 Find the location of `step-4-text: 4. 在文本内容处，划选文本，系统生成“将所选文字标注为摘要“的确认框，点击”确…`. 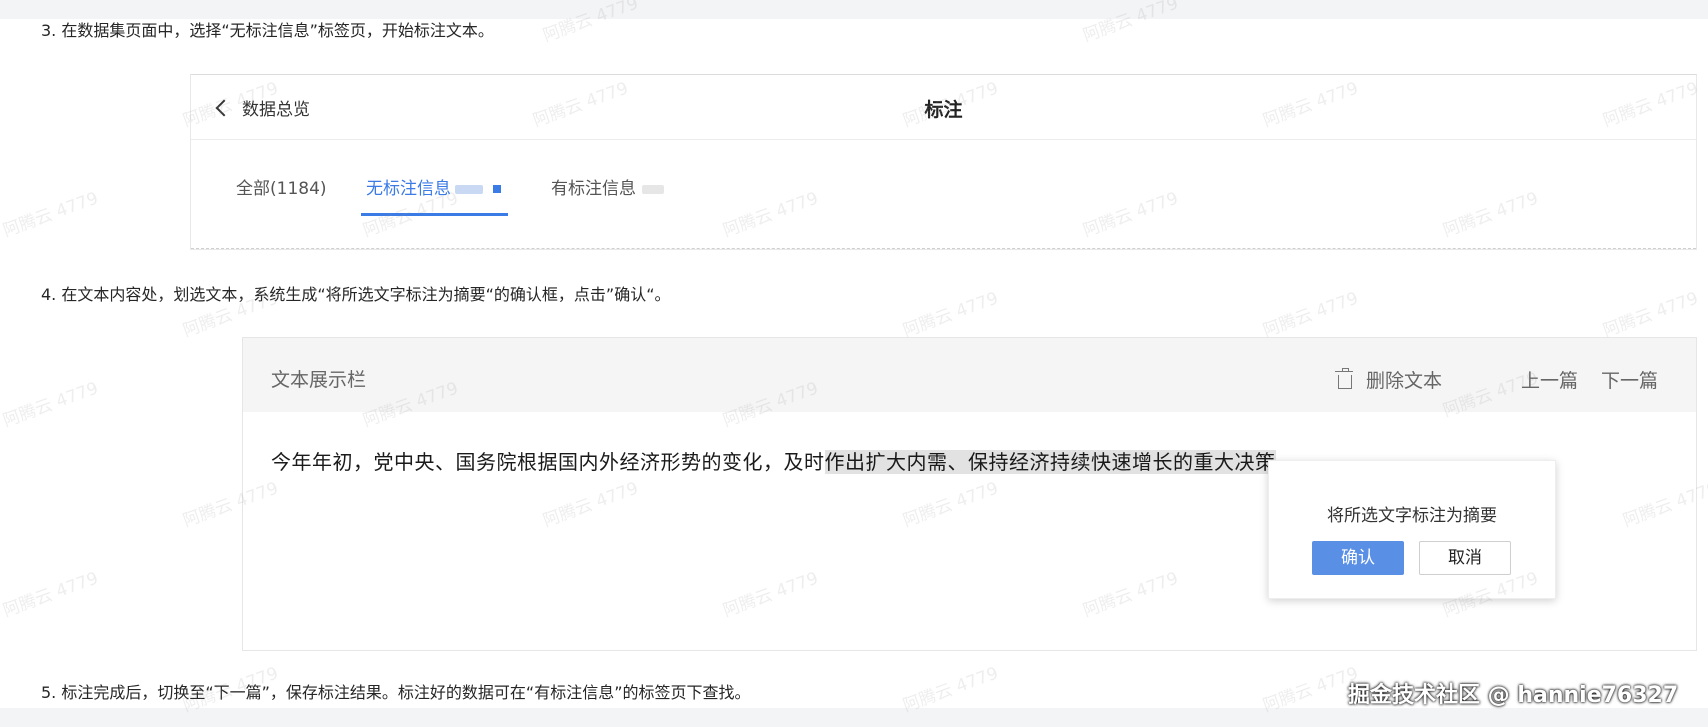

step-4-text: 4. 在文本内容处，划选文本，系统生成“将所选文字标注为摘要“的确认框，点击”确… is located at coordinates (356, 294).